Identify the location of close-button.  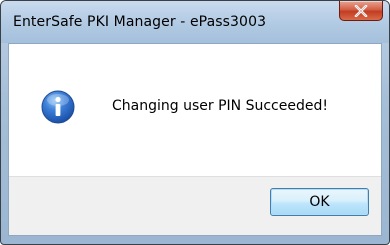
(361, 11).